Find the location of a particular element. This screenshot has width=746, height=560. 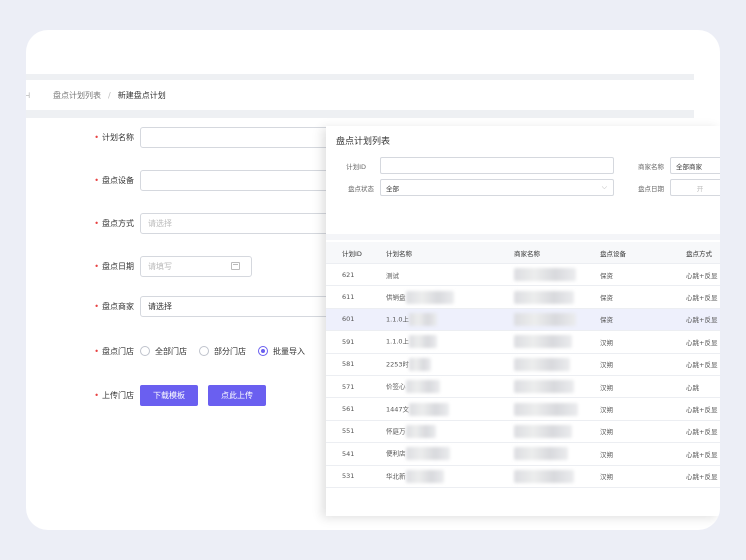

plan-name-text: 怀庭万 is located at coordinates (396, 431).